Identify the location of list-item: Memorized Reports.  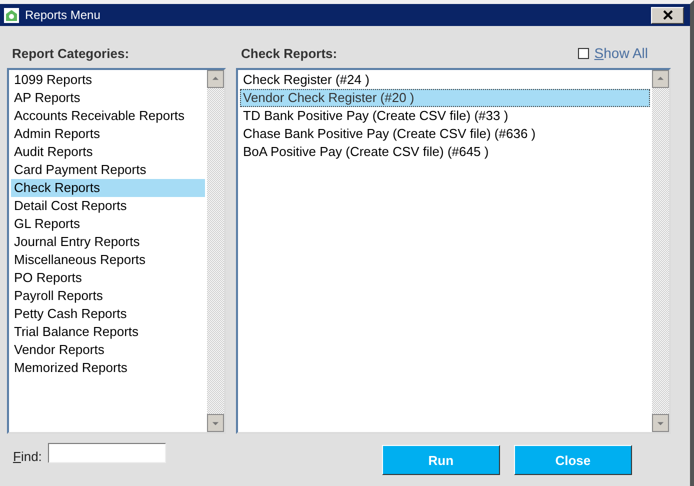
(108, 368).